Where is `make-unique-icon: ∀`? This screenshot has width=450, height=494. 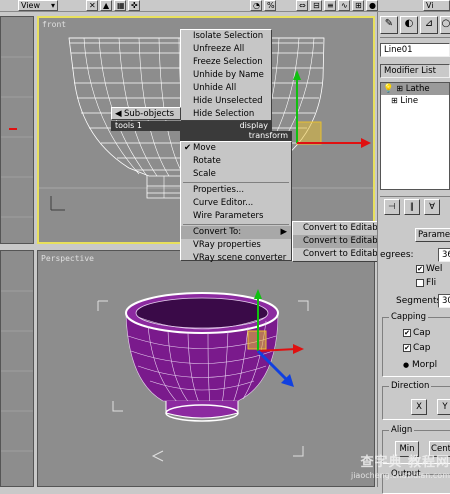
make-unique-icon: ∀ is located at coordinates (432, 207).